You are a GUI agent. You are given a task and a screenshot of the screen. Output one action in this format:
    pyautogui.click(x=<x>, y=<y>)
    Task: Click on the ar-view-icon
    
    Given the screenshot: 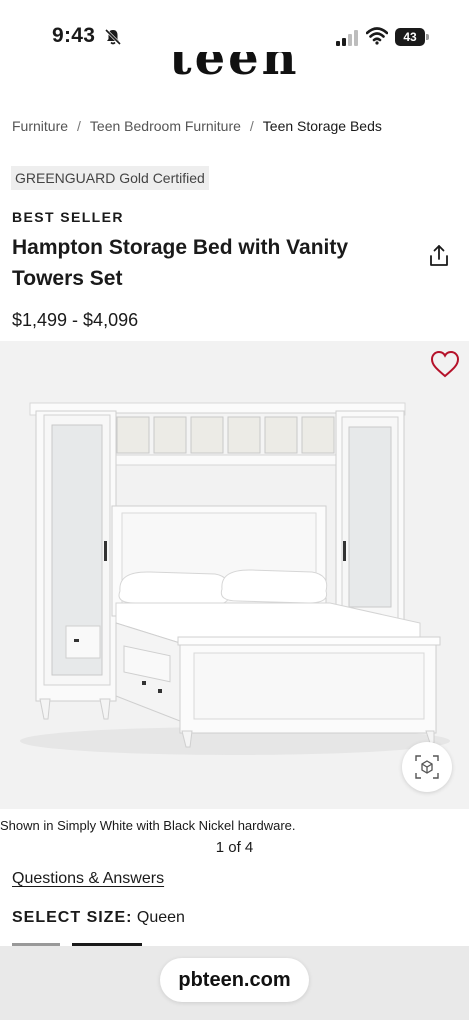 What is the action you would take?
    pyautogui.click(x=427, y=767)
    